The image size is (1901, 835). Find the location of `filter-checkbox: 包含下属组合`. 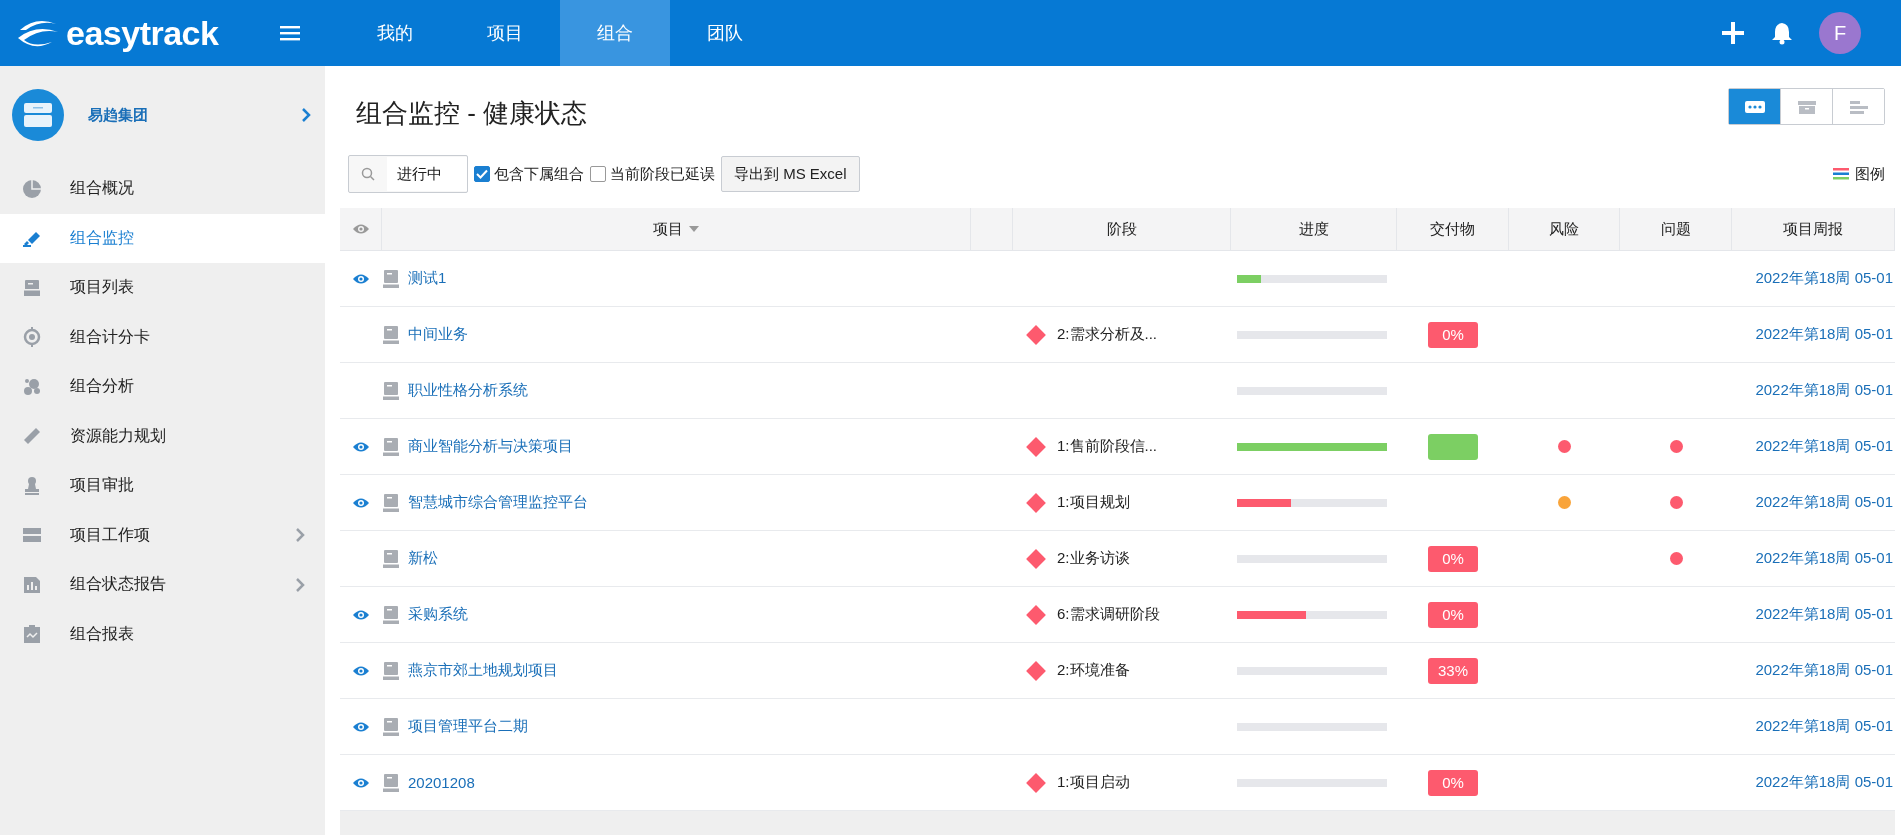

filter-checkbox: 包含下属组合 is located at coordinates (529, 174).